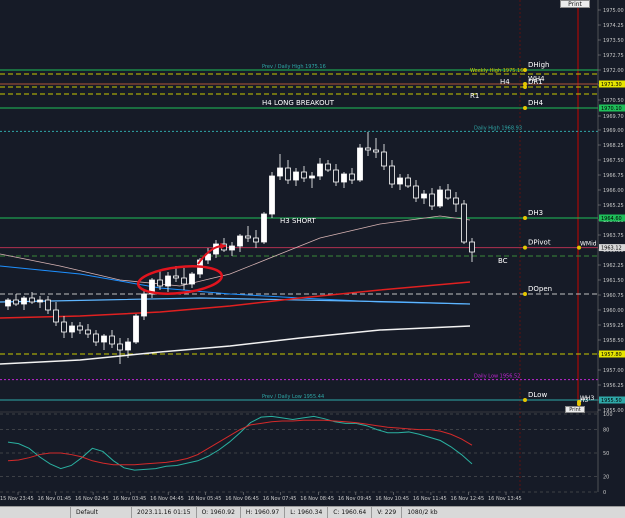 The height and width of the screenshot is (518, 625). What do you see at coordinates (613, 41) in the screenshot?
I see `price-tick-label: 1973.50` at bounding box center [613, 41].